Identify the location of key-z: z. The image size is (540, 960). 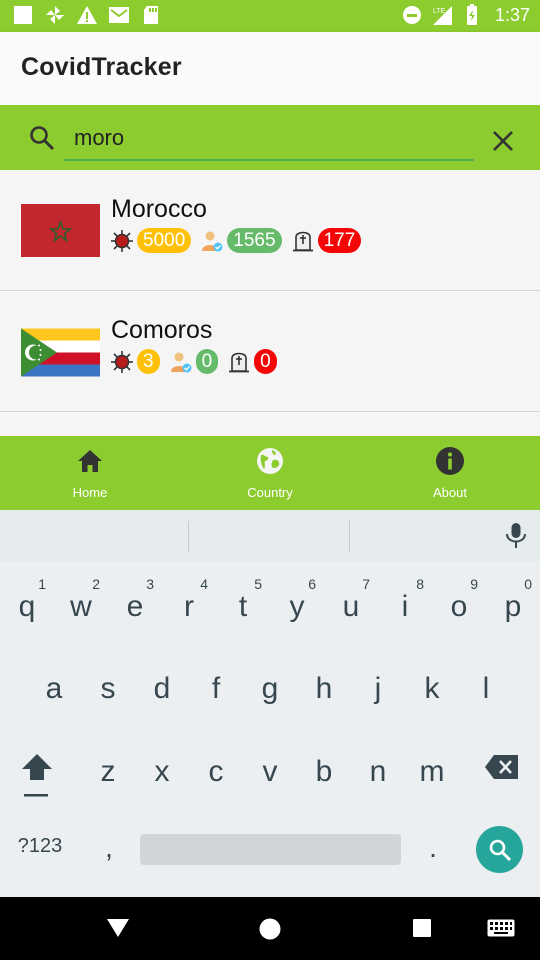
(108, 768).